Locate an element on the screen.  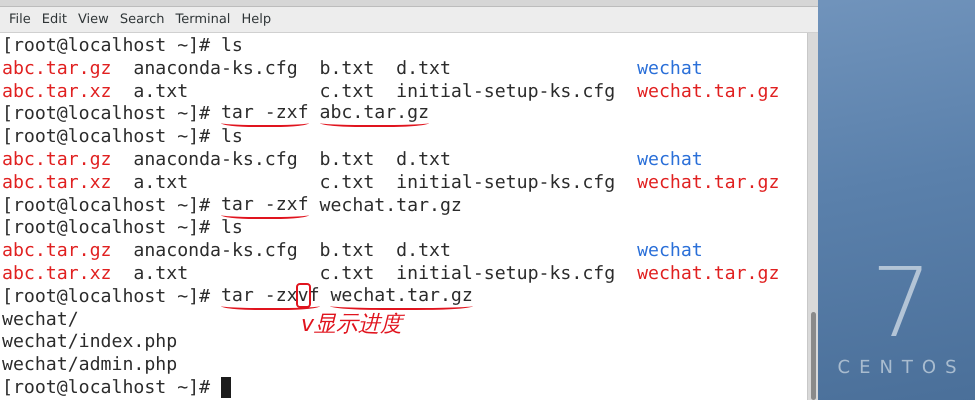
underlined-command-text: abc.tar.gz is located at coordinates (375, 115).